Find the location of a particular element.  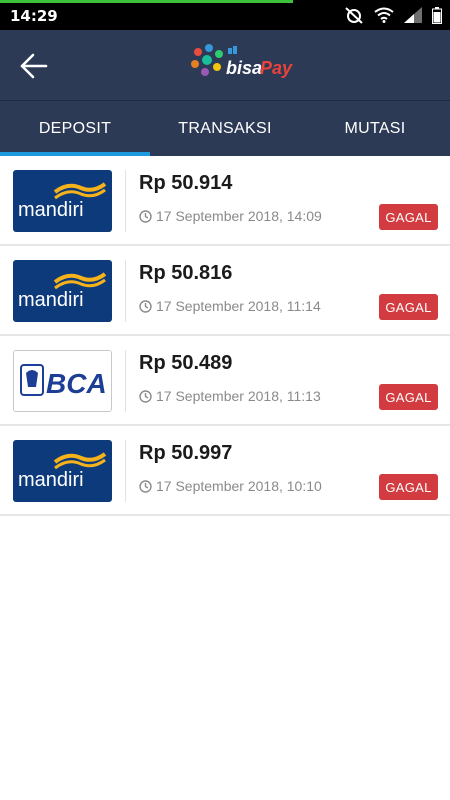

deposit-date: 17 September 2018, 14:09 is located at coordinates (230, 216).